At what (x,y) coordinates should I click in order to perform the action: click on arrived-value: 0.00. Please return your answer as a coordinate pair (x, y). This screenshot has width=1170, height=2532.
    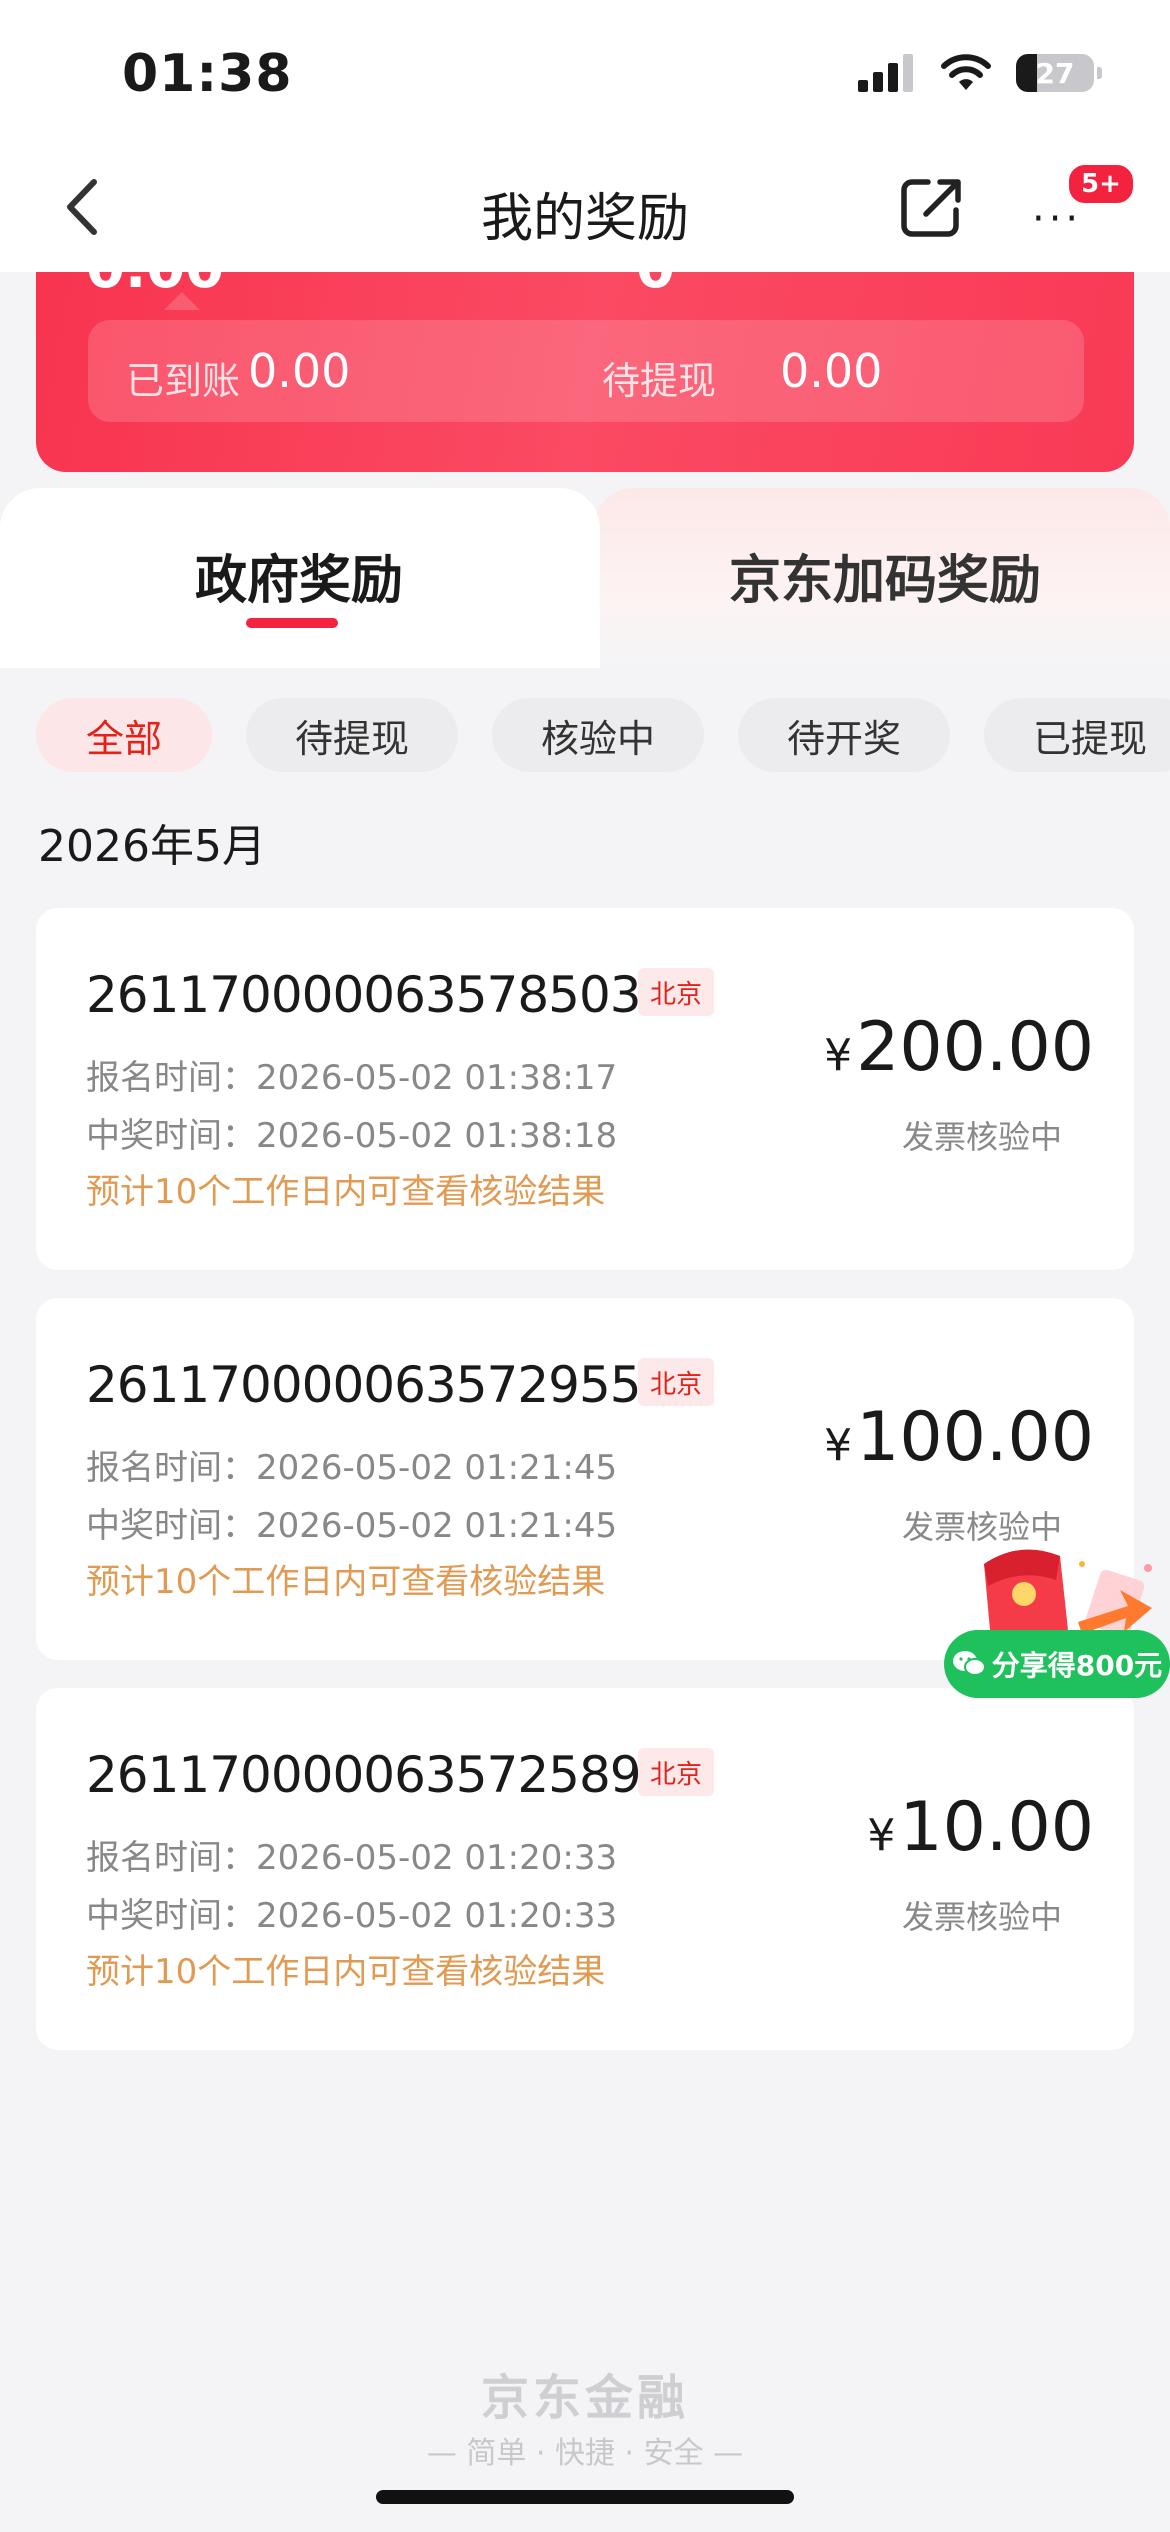
    Looking at the image, I should click on (299, 371).